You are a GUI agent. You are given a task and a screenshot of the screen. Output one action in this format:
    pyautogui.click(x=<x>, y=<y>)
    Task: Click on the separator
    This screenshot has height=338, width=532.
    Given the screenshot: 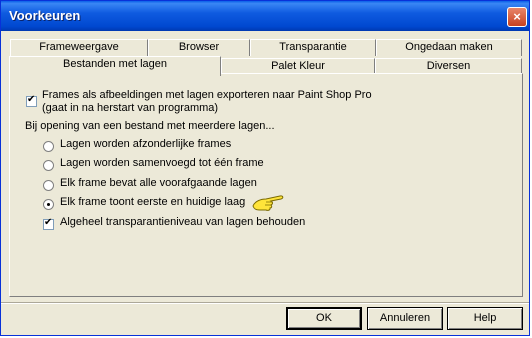 What is the action you would take?
    pyautogui.click(x=265, y=303)
    